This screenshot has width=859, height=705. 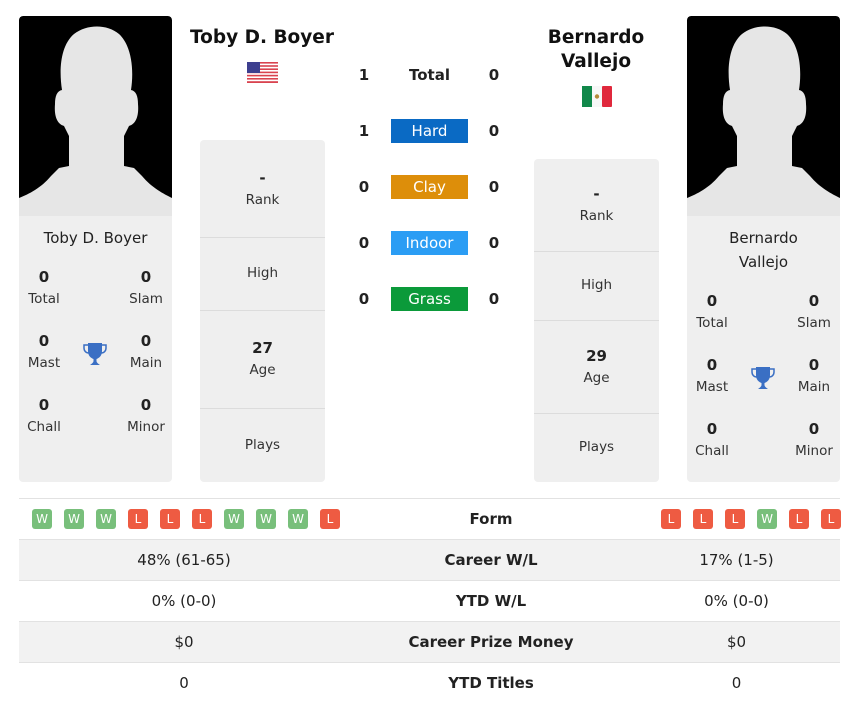 I want to click on player-photo-right, so click(x=763, y=116).